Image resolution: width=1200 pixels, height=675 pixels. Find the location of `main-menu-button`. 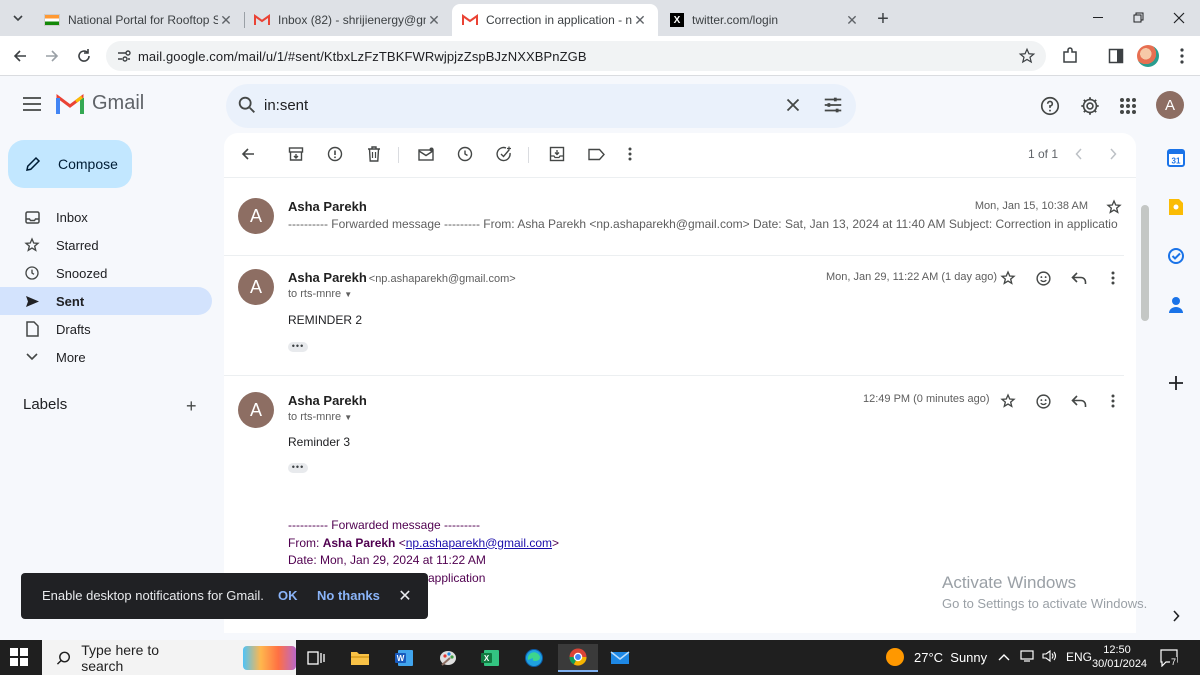

main-menu-button is located at coordinates (32, 104).